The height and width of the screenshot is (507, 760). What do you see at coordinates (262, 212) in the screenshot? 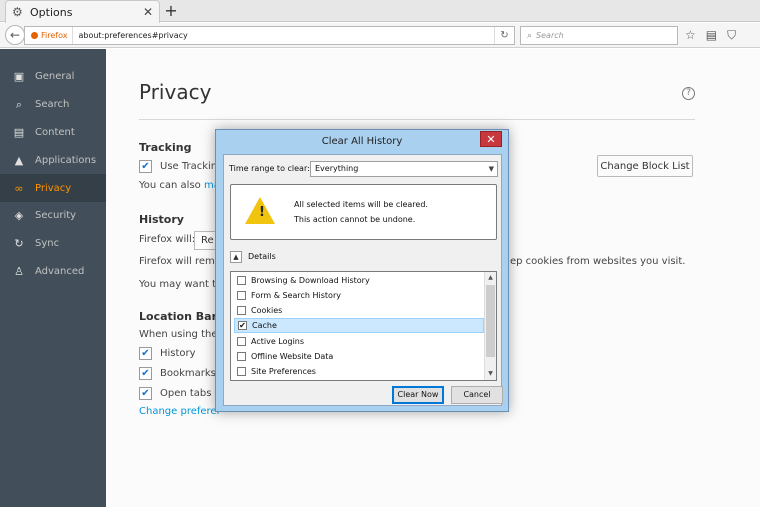
I see `warning-exclamation: !` at bounding box center [262, 212].